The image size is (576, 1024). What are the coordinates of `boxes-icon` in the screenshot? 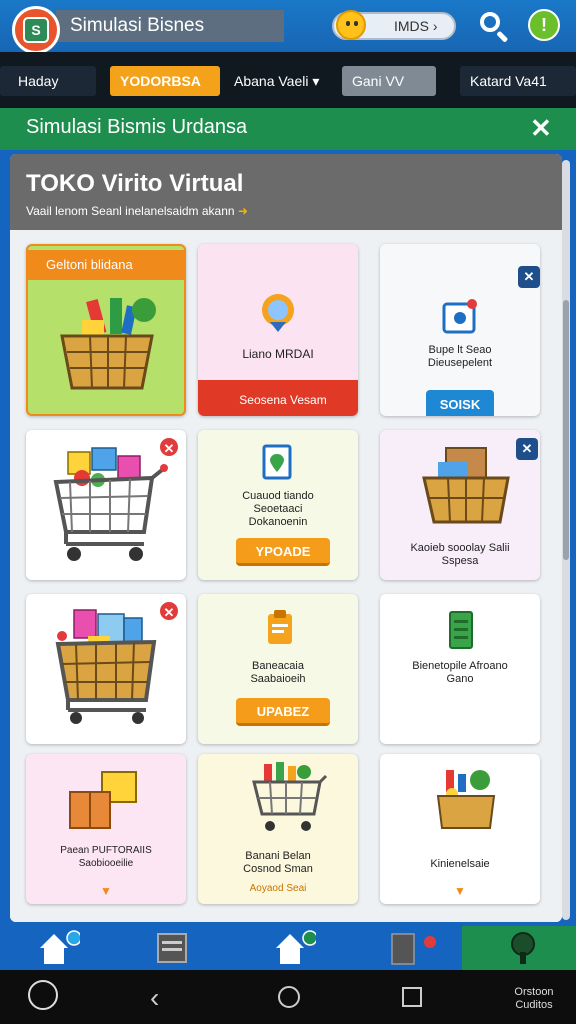 It's located at (103, 800).